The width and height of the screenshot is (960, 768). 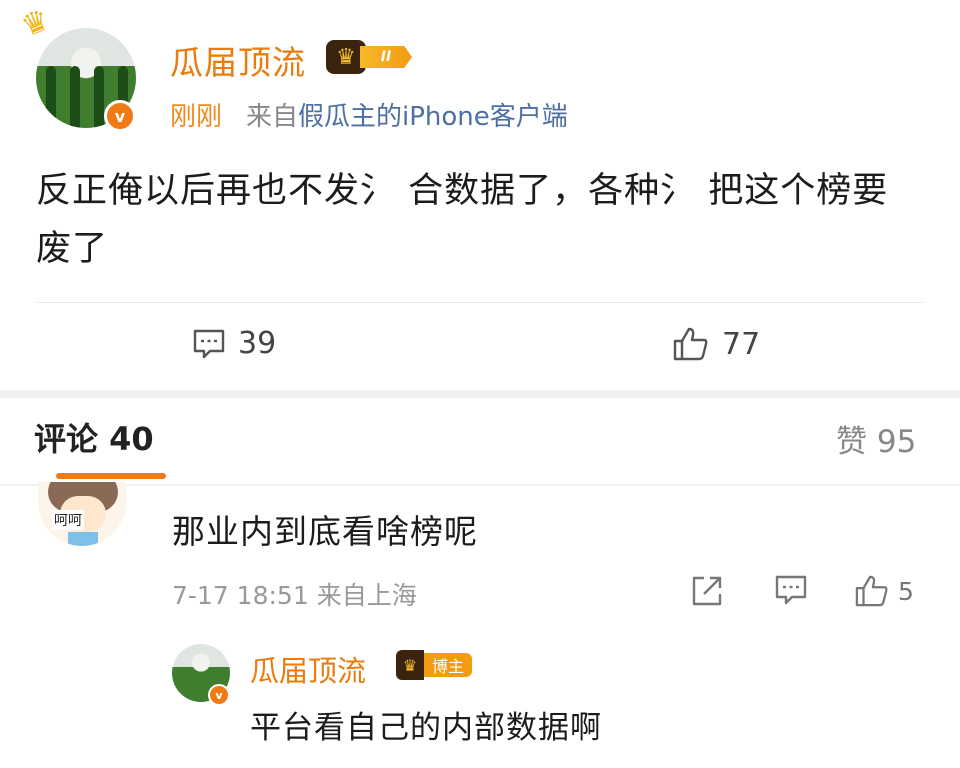 What do you see at coordinates (257, 343) in the screenshot?
I see `comment-count: 39` at bounding box center [257, 343].